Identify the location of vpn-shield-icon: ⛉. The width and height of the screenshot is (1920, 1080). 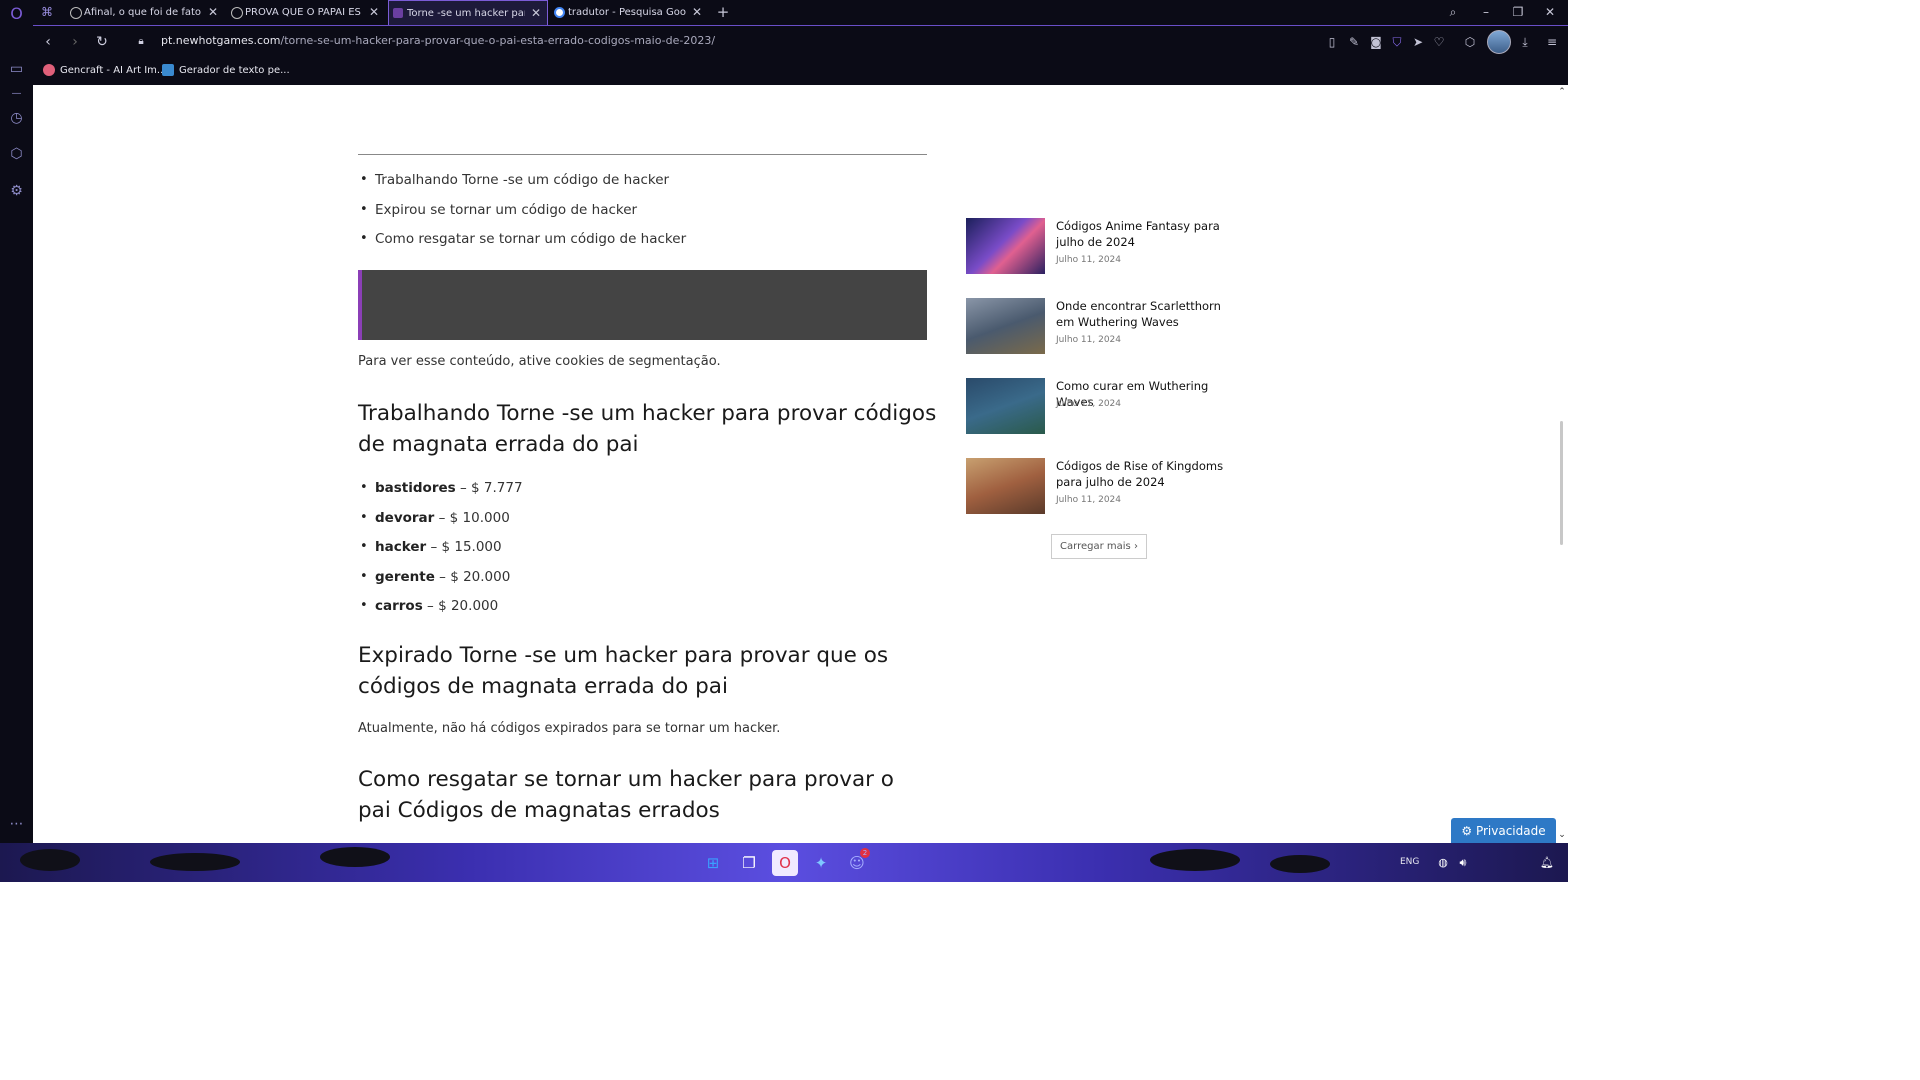
(1397, 42).